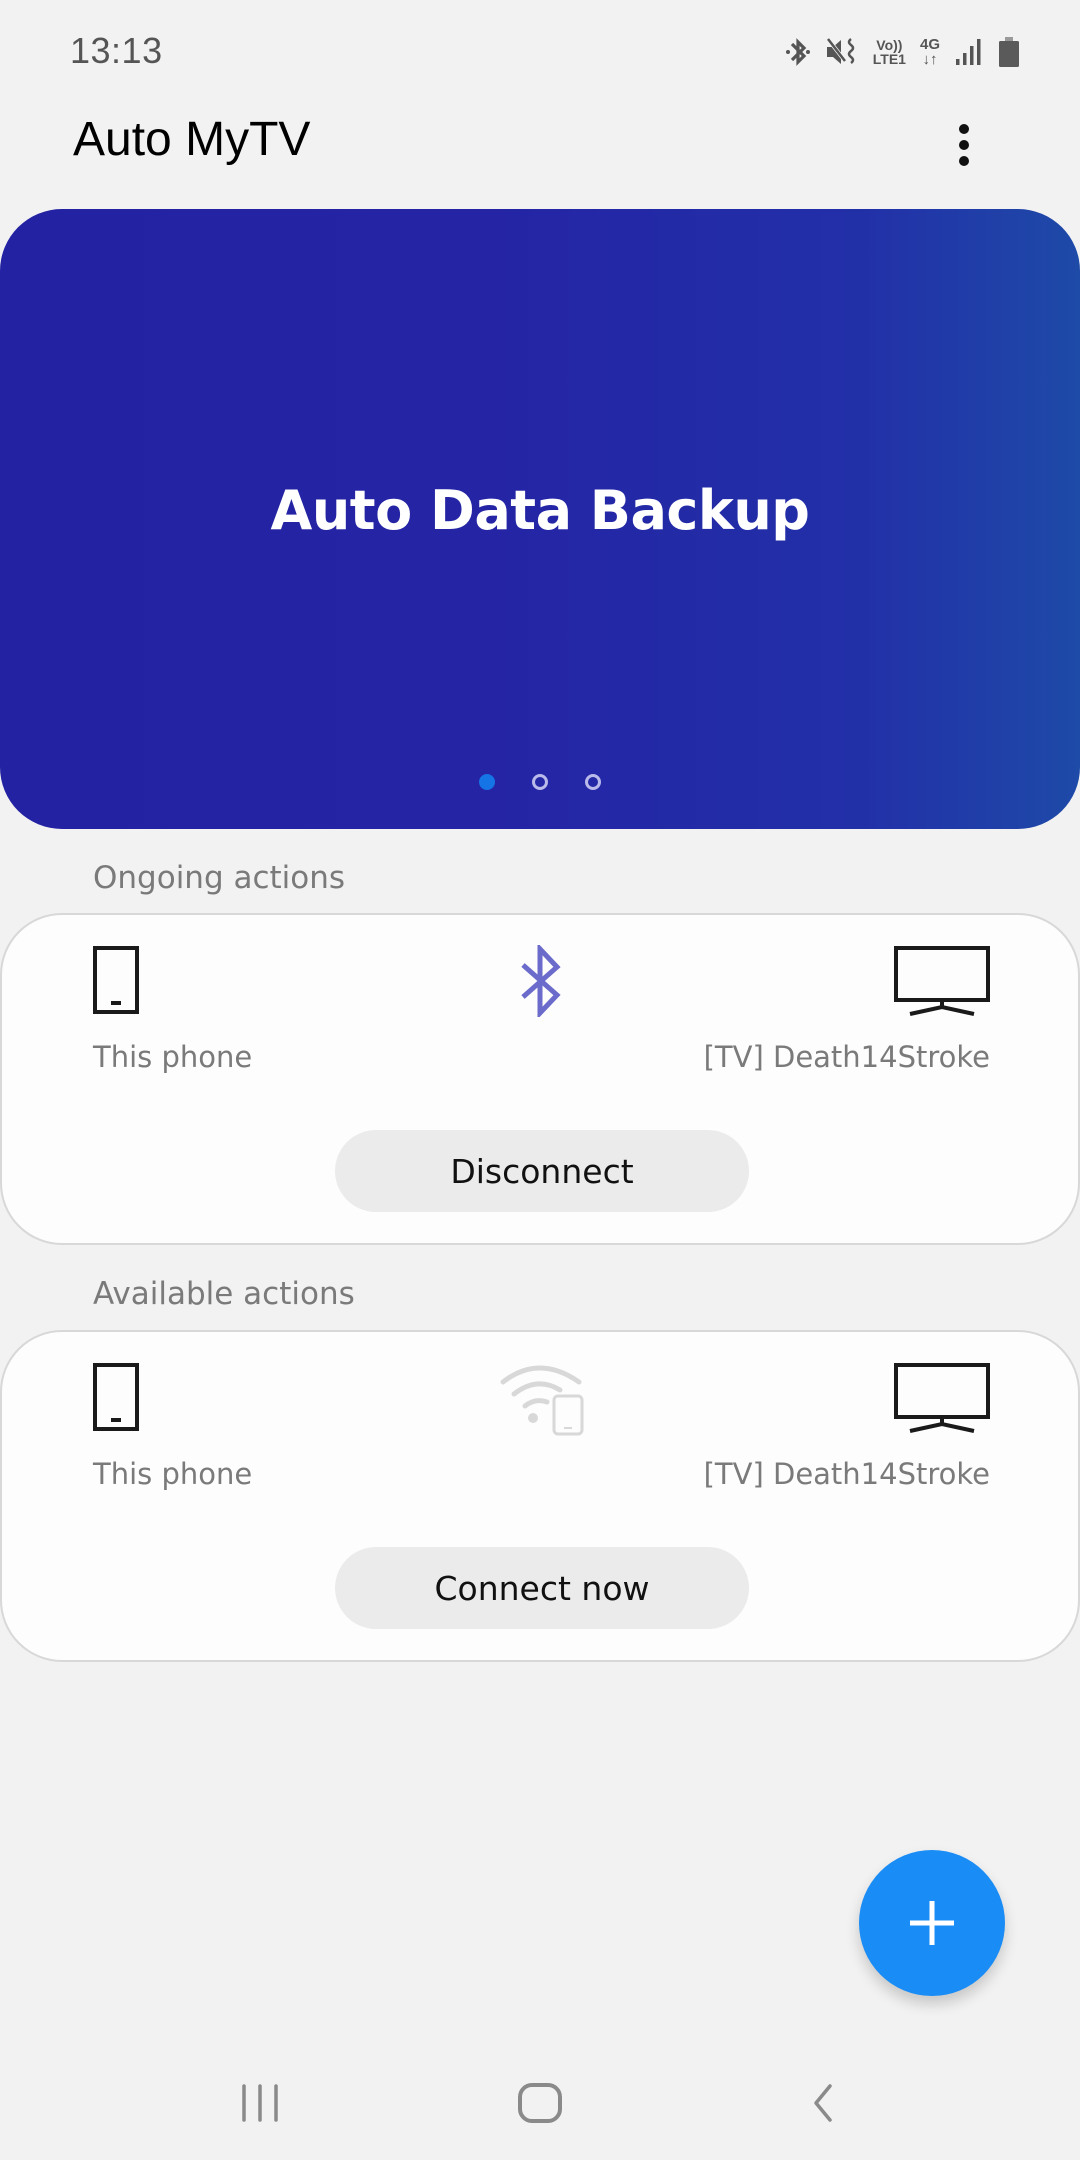  I want to click on home-button, so click(540, 2102).